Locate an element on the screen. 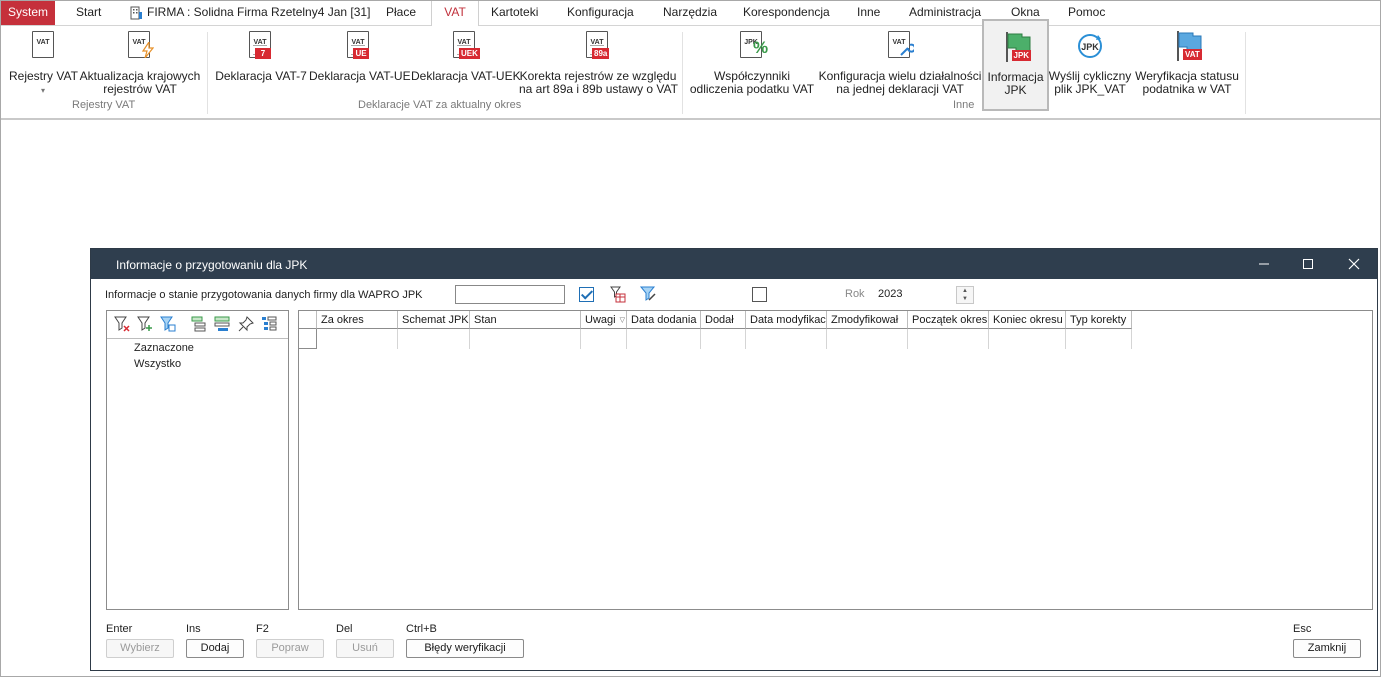 The height and width of the screenshot is (677, 1381). menu-firma: FIRMA : Solidna Firma Rzetelny4 Jan [31] is located at coordinates (250, 13).